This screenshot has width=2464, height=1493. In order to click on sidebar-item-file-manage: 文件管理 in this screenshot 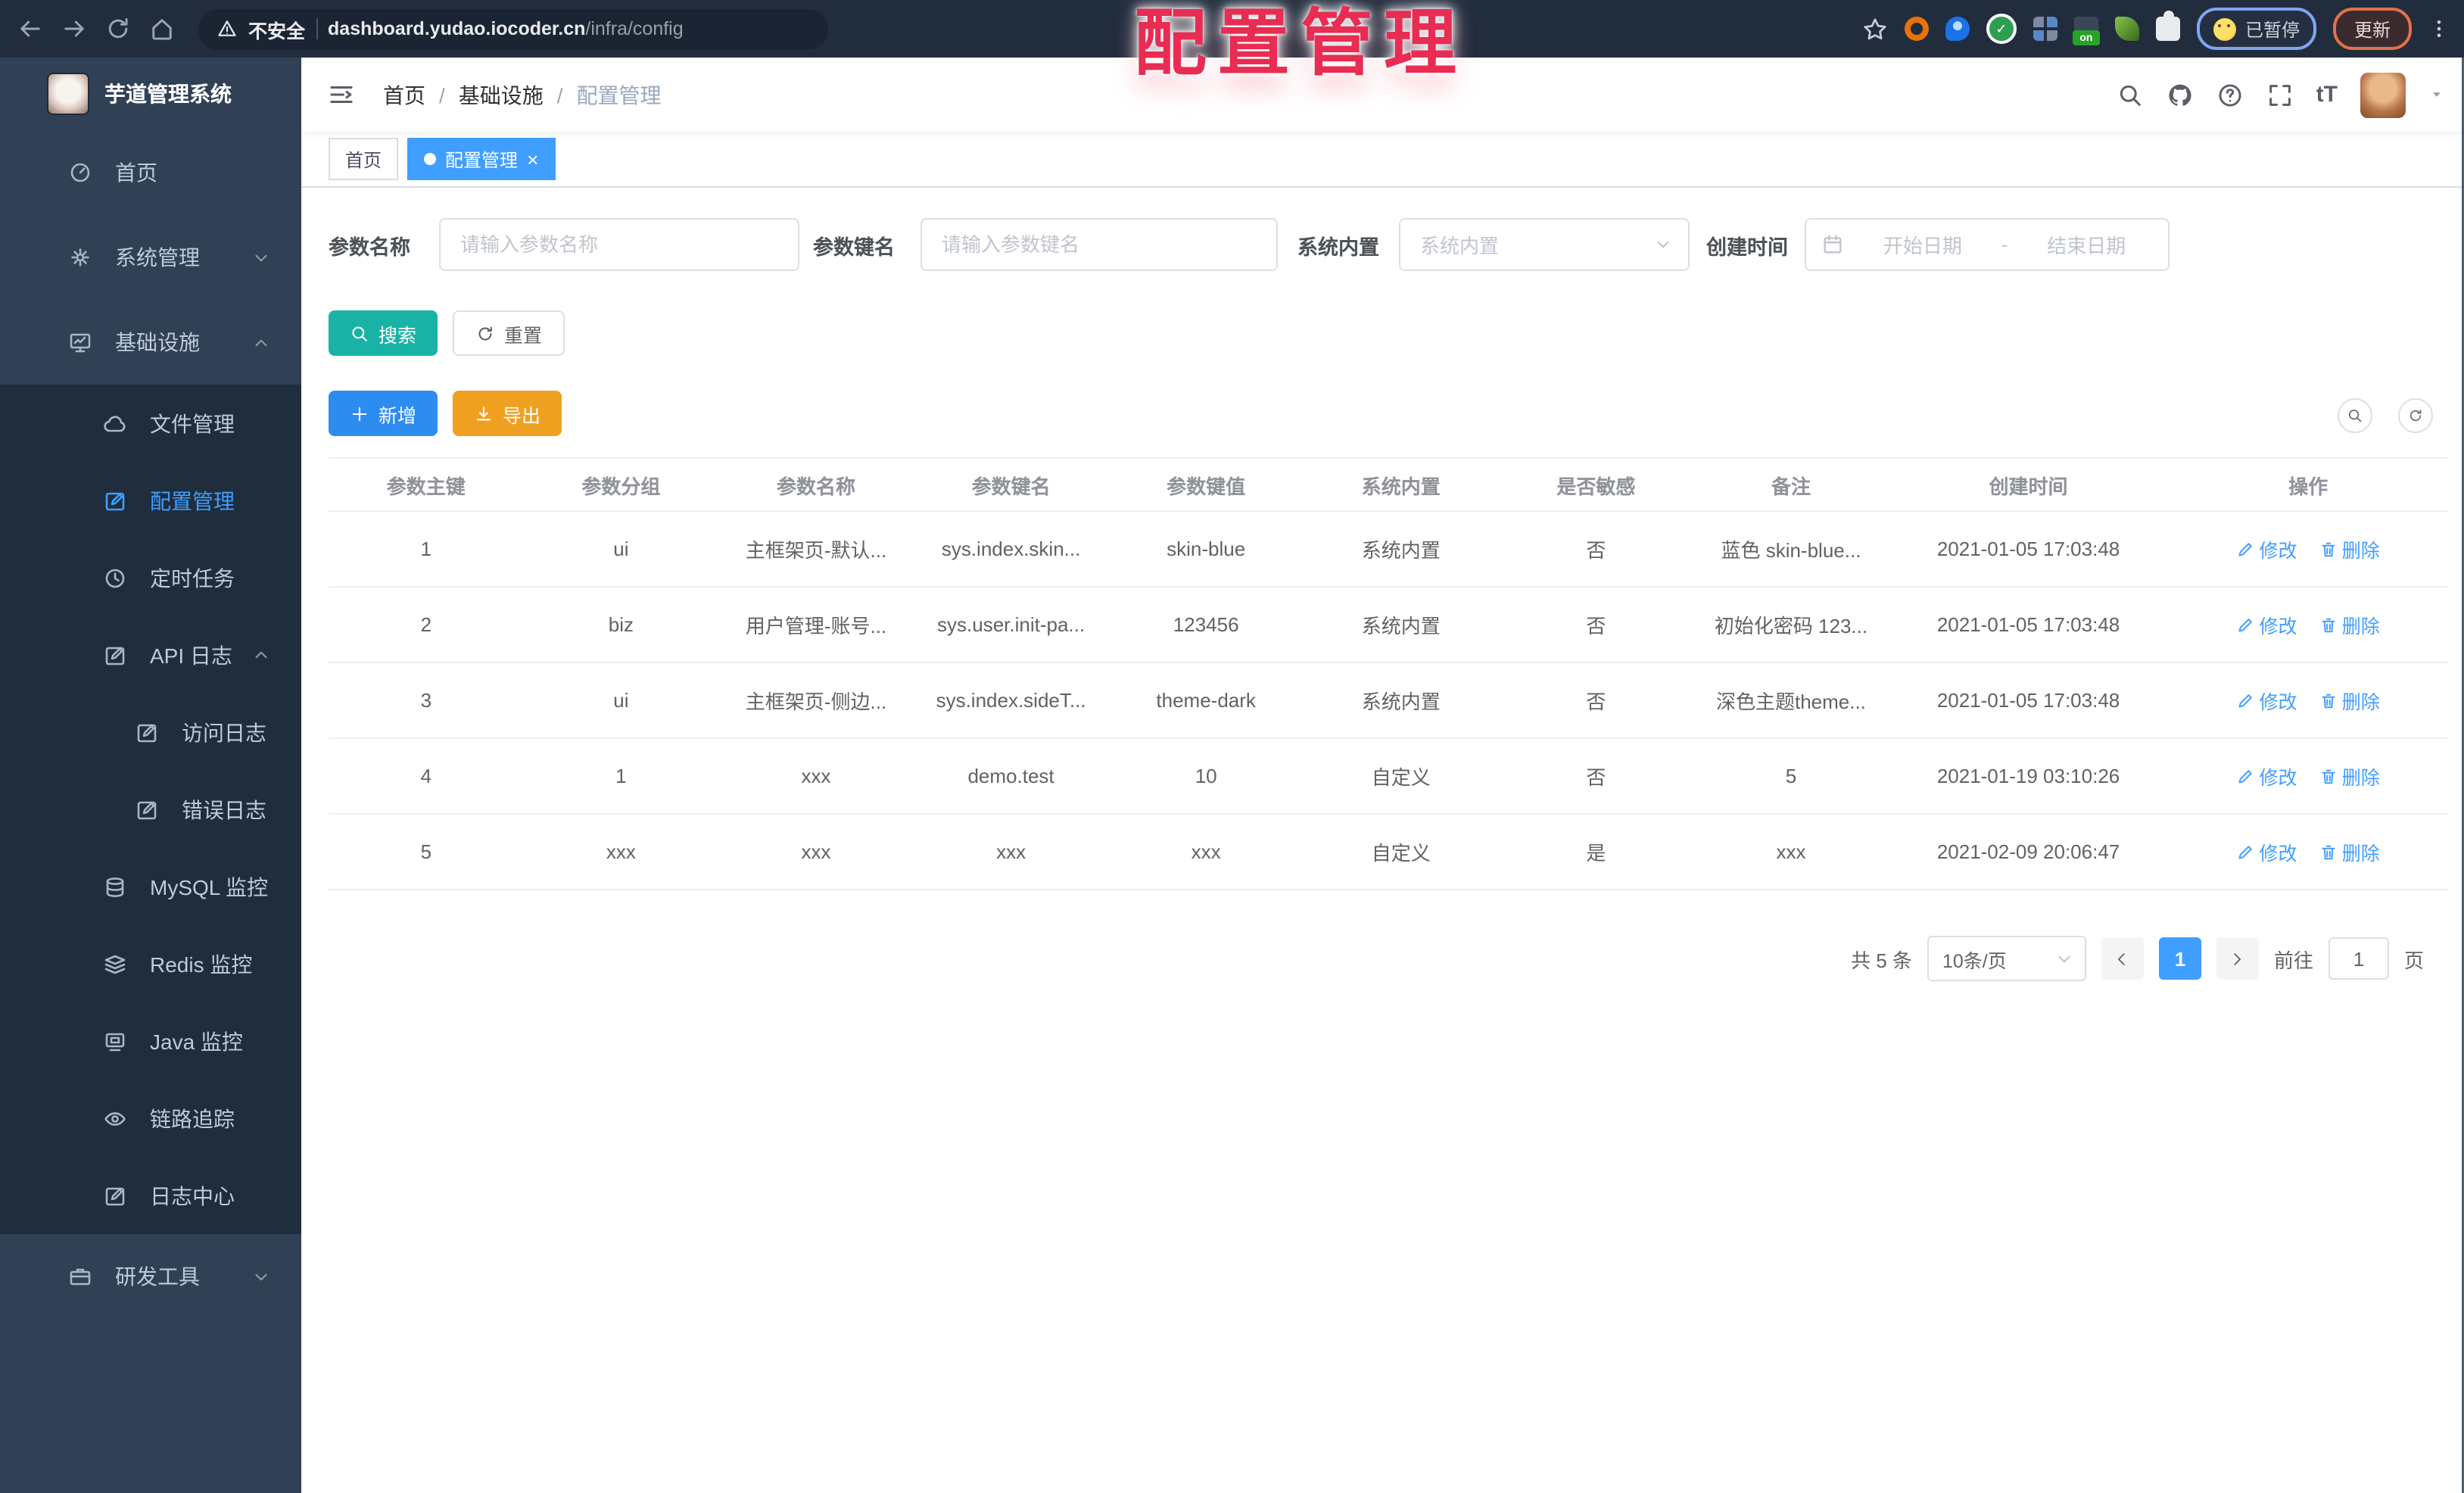, I will do `click(150, 423)`.